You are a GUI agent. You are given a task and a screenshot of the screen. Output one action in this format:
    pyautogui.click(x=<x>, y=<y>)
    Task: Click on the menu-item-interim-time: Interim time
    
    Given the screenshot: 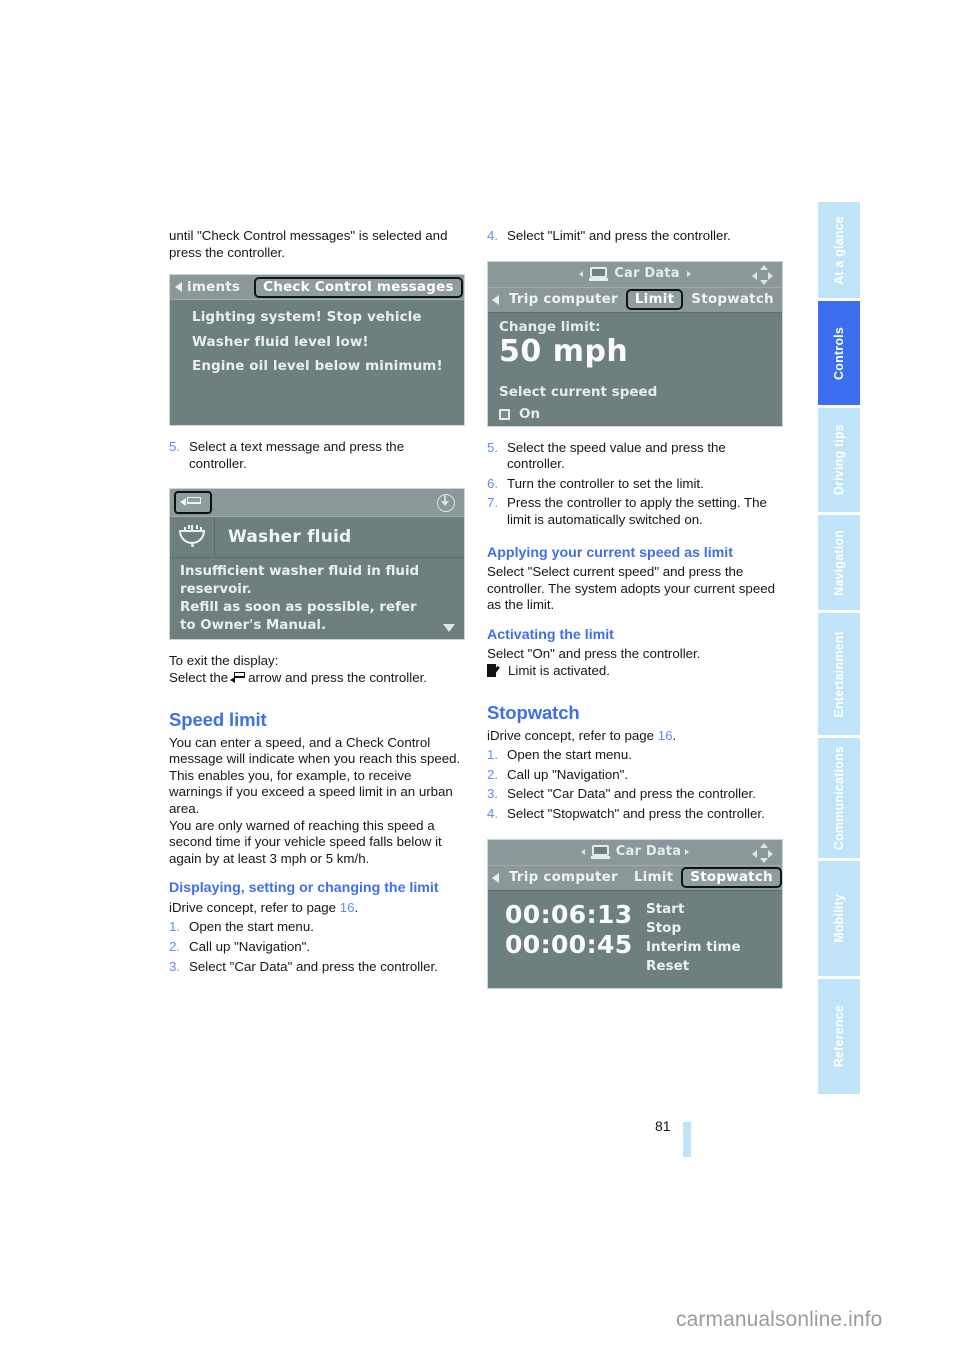 What is the action you would take?
    pyautogui.click(x=714, y=947)
    